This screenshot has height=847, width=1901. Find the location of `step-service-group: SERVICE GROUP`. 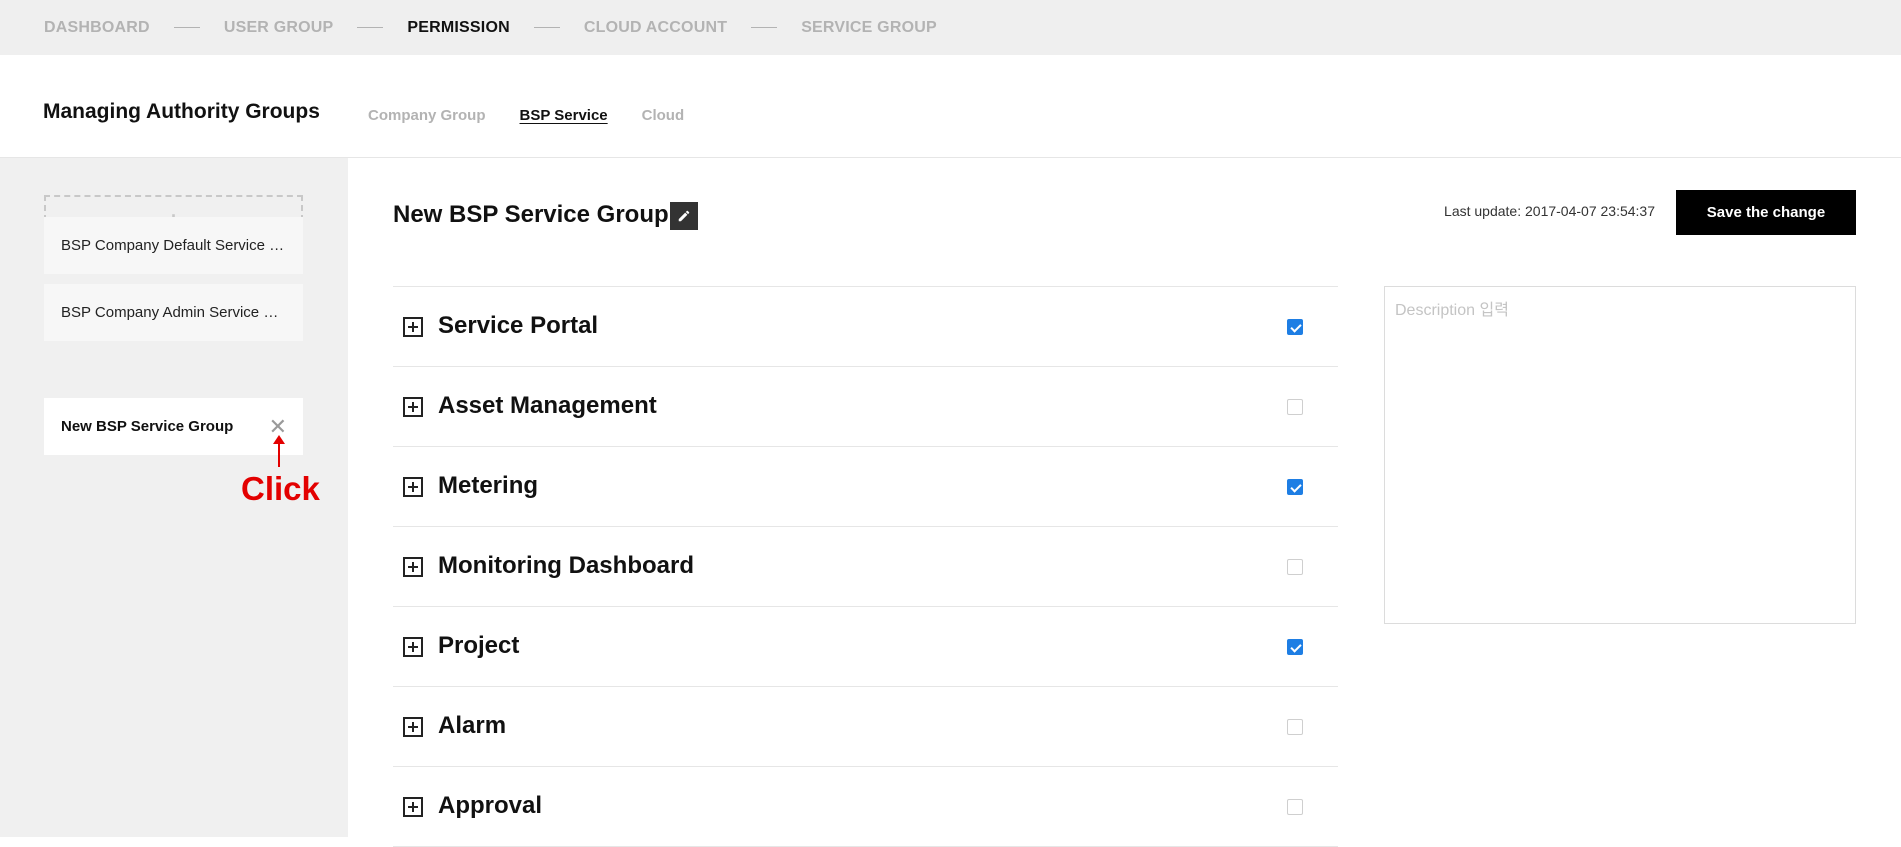

step-service-group: SERVICE GROUP is located at coordinates (869, 28).